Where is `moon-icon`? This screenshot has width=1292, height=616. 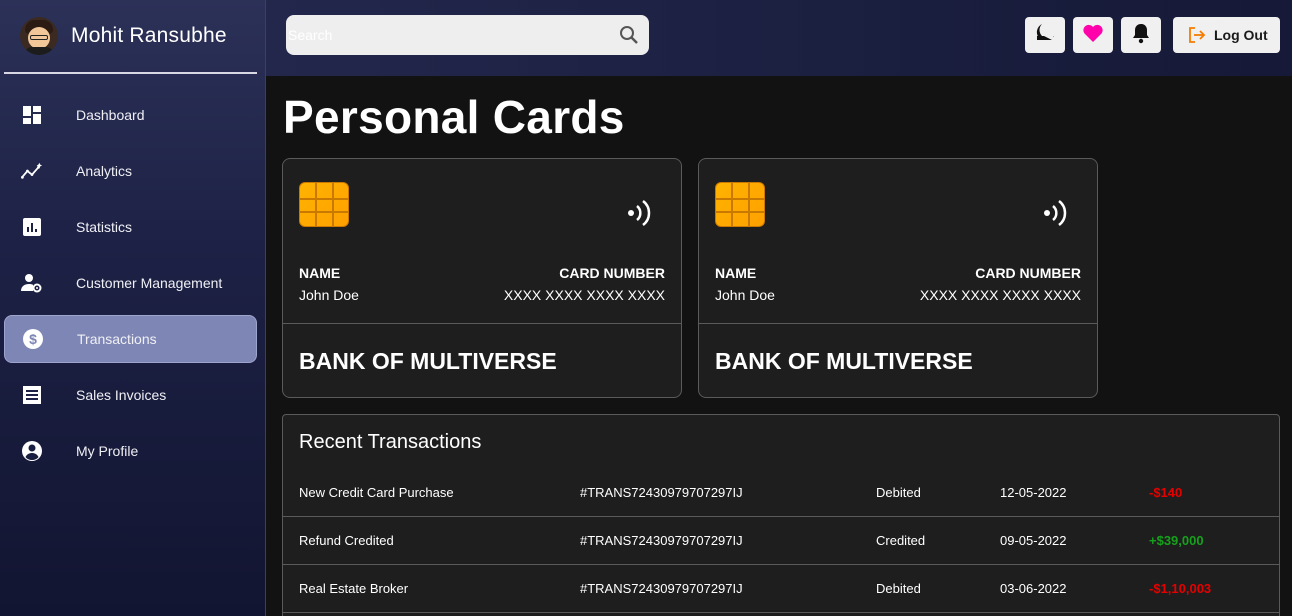
moon-icon is located at coordinates (1045, 35).